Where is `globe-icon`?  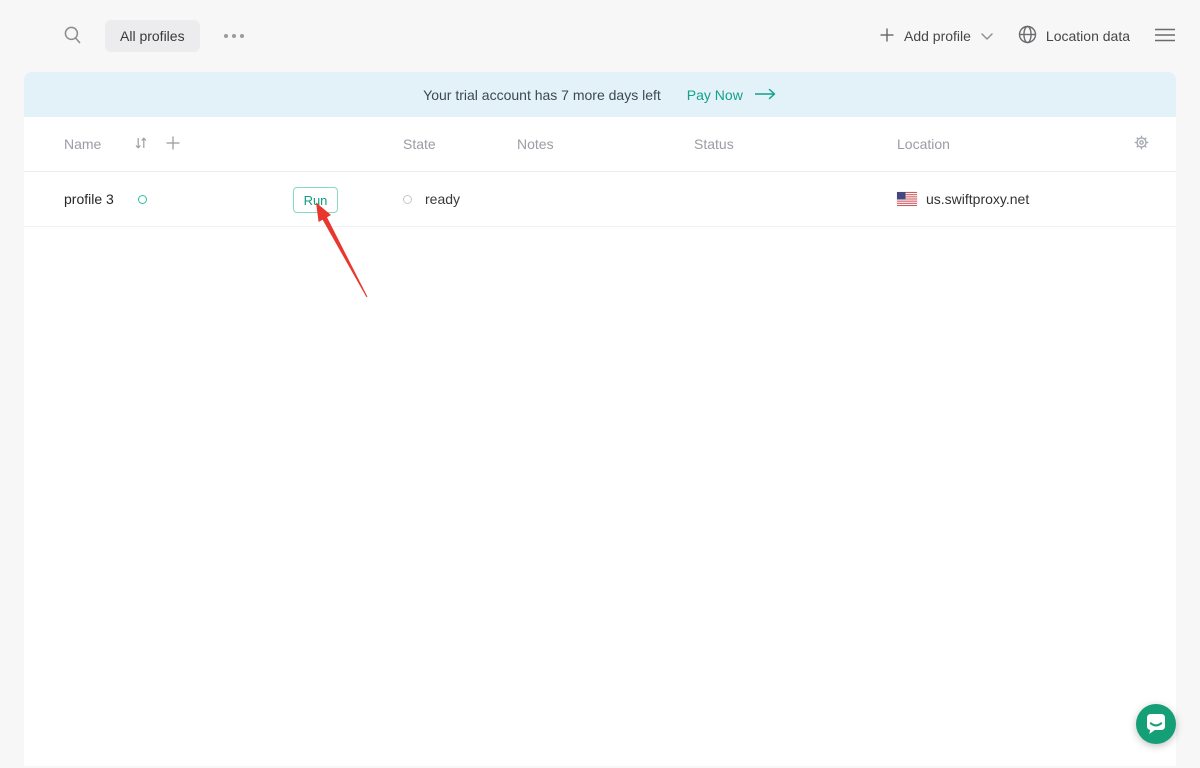
globe-icon is located at coordinates (1027, 36).